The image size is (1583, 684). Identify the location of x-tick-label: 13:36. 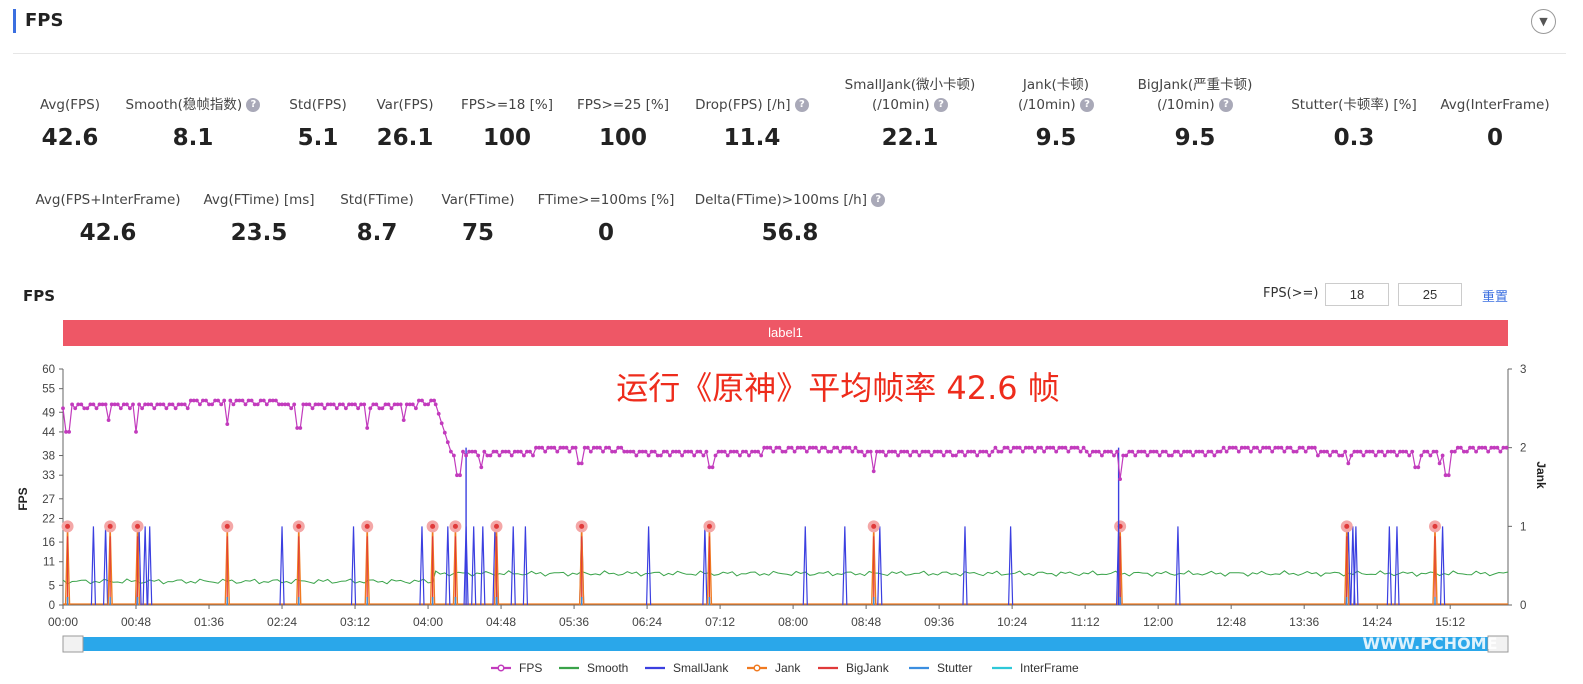
(1304, 622).